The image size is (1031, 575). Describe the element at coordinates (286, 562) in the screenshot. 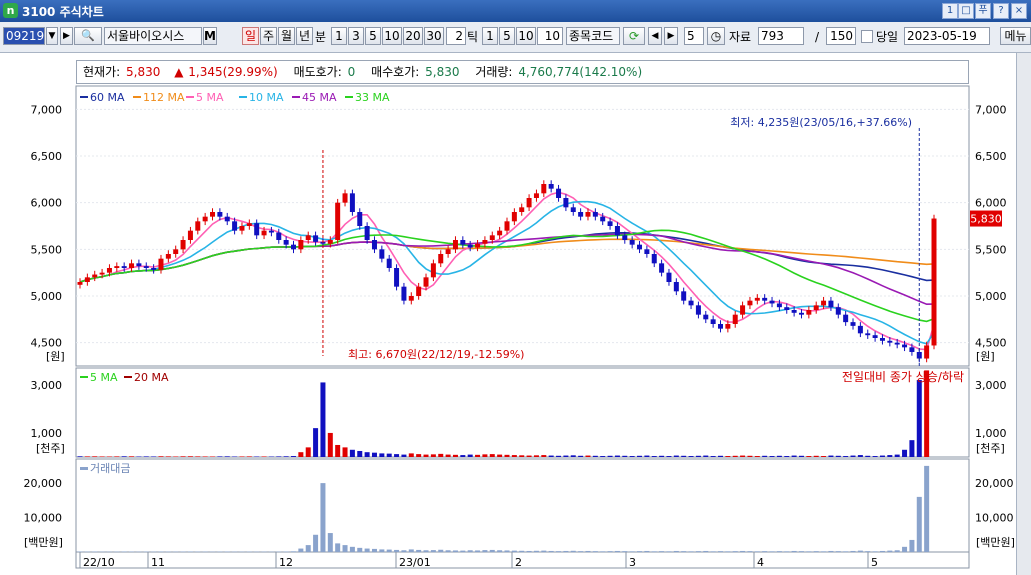

I see `x-axis-label: 12` at that location.